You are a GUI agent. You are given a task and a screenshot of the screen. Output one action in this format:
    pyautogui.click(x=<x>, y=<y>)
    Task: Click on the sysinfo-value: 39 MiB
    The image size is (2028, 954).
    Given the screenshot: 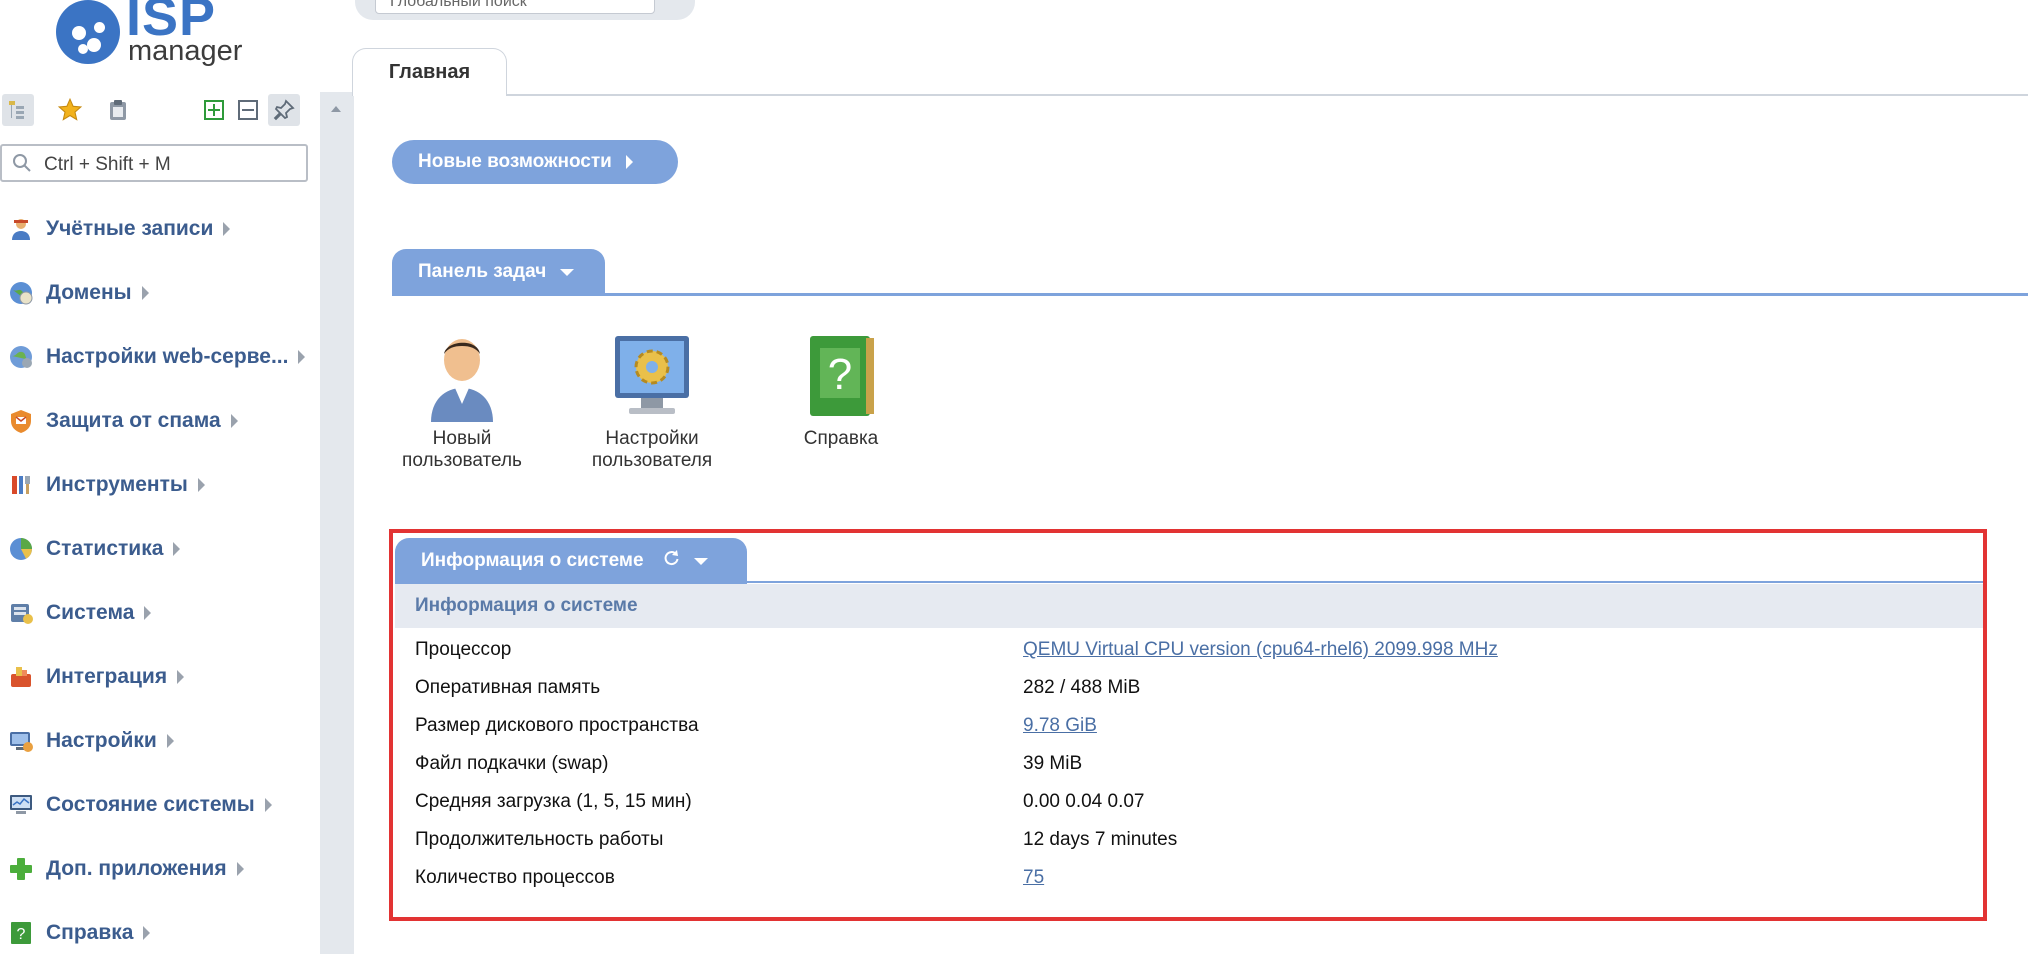 What is the action you would take?
    pyautogui.click(x=1053, y=763)
    